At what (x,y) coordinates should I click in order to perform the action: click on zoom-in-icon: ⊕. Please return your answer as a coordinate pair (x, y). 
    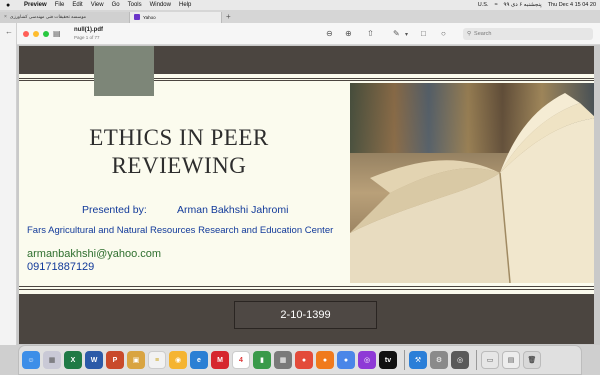
    Looking at the image, I should click on (348, 33).